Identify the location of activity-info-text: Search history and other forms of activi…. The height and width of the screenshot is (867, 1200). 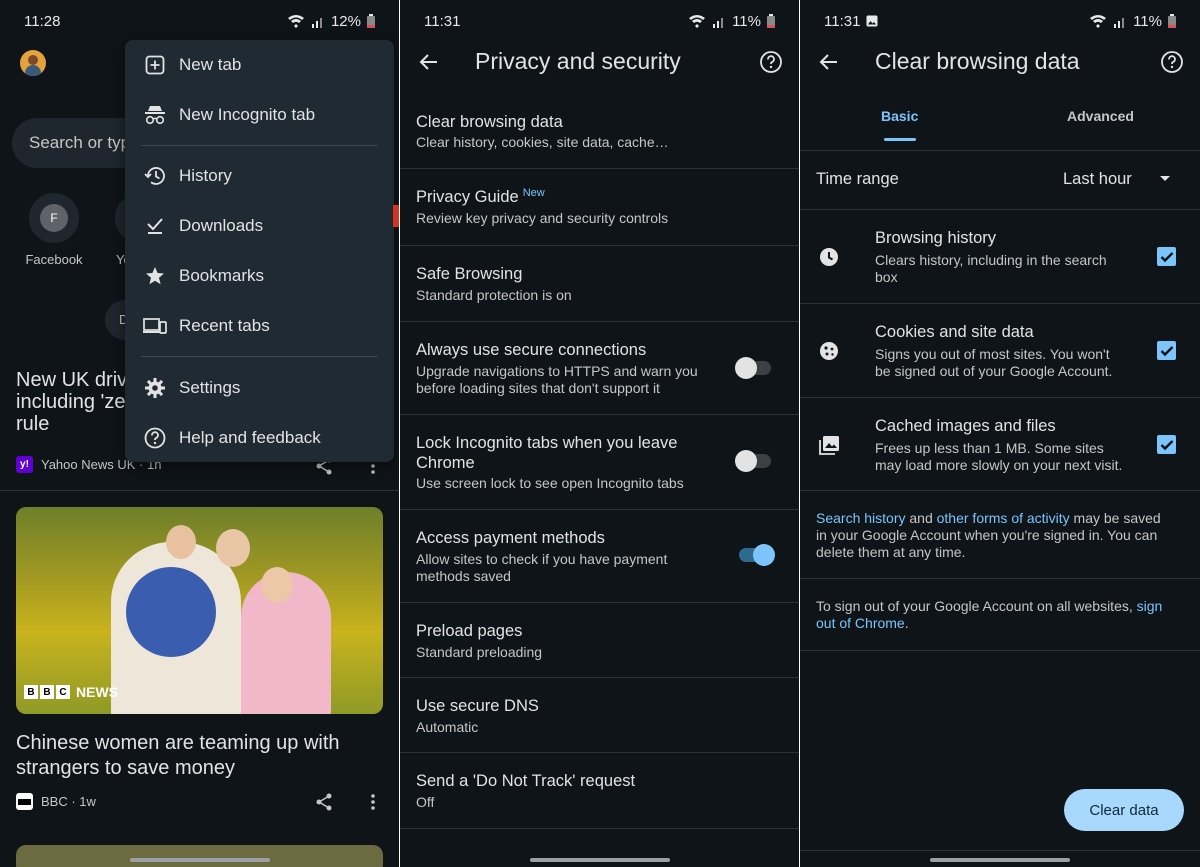
(988, 535).